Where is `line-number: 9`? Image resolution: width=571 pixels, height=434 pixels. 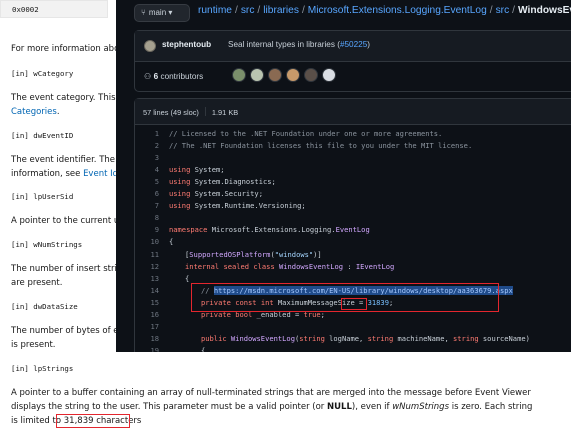
line-number: 9 is located at coordinates (147, 229).